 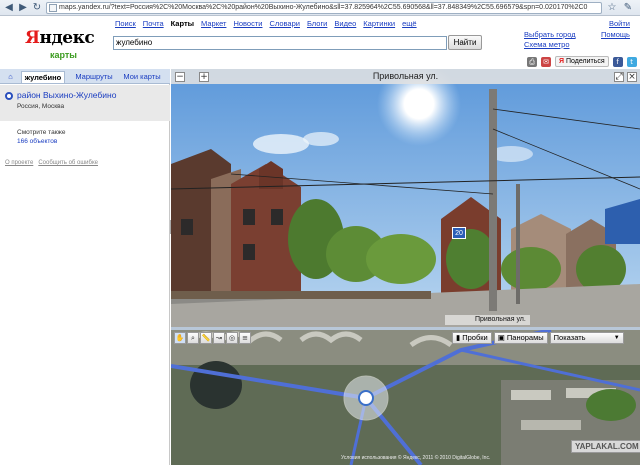 I want to click on wrench-icon: ✎, so click(x=628, y=8).